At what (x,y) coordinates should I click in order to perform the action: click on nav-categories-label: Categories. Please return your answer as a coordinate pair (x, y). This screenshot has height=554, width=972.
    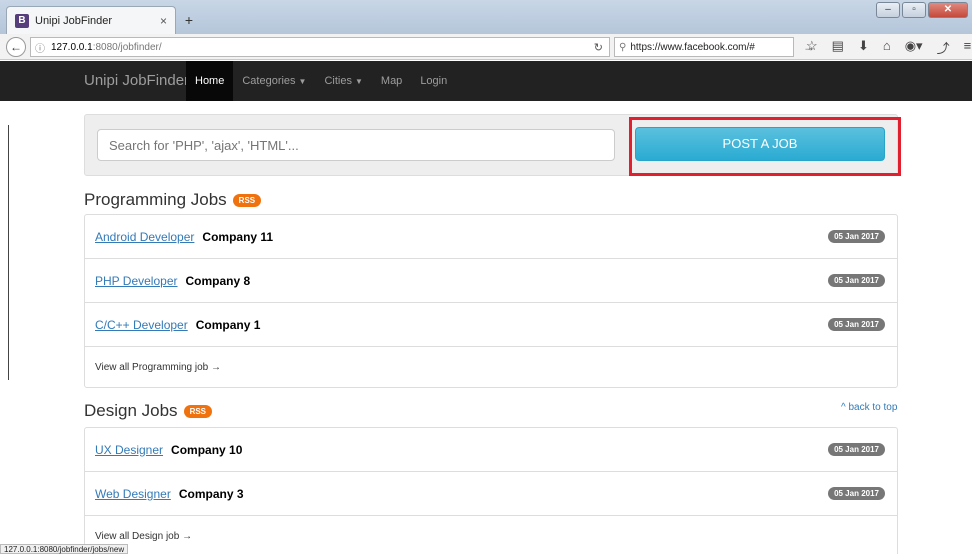
    Looking at the image, I should click on (269, 81).